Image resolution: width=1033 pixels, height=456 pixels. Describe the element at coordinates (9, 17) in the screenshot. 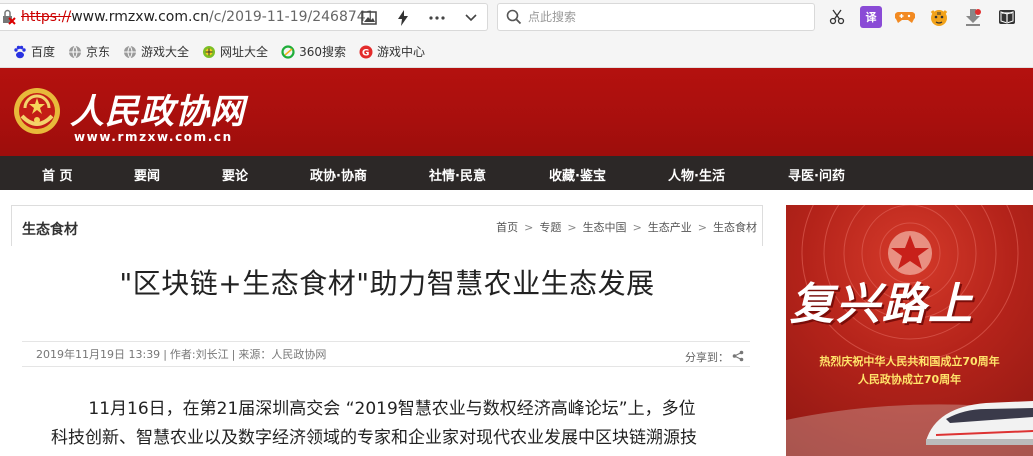

I see `insecure-lock-icon` at that location.